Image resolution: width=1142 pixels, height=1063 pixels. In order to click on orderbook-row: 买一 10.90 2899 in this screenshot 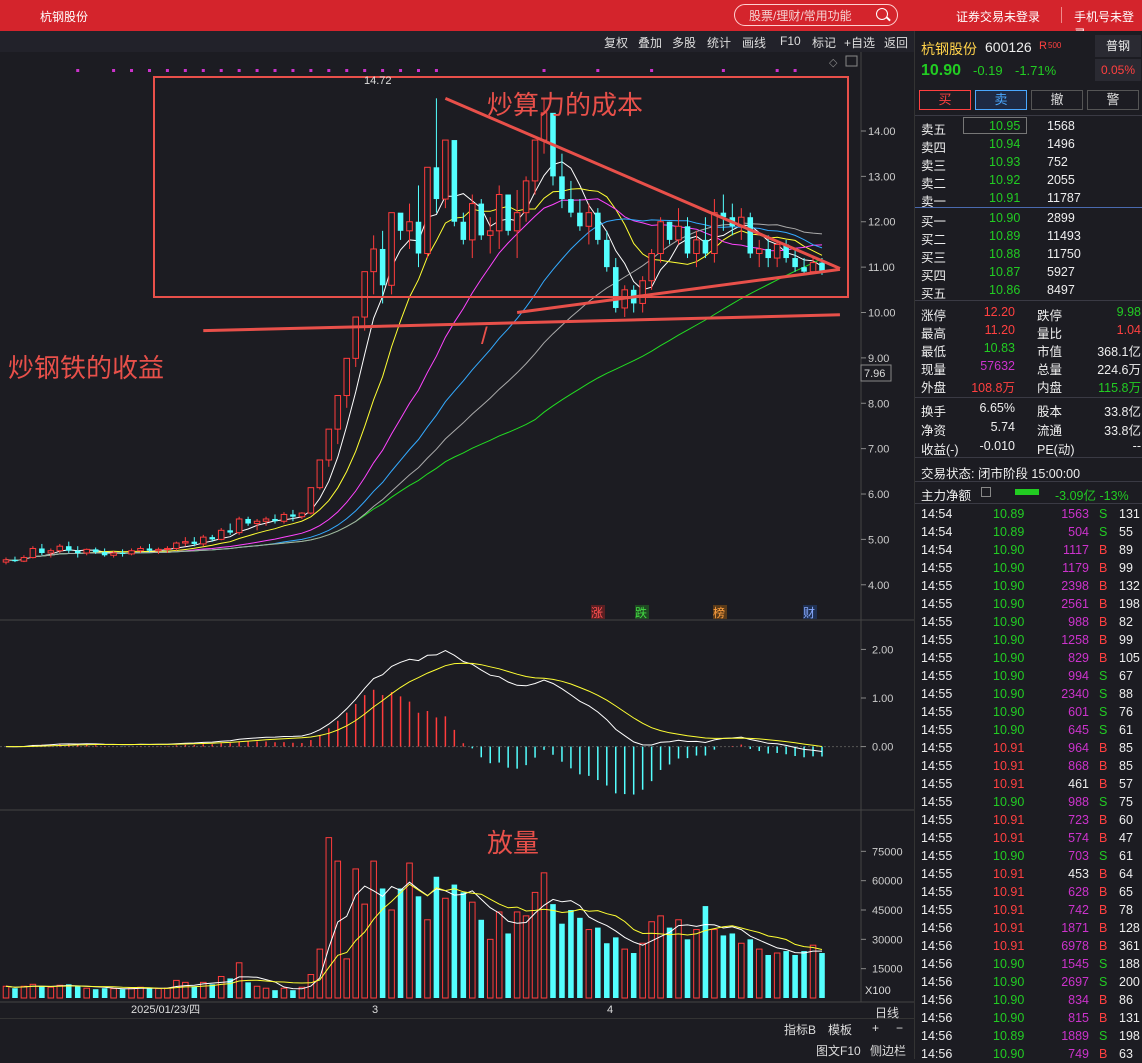, I will do `click(1028, 219)`.